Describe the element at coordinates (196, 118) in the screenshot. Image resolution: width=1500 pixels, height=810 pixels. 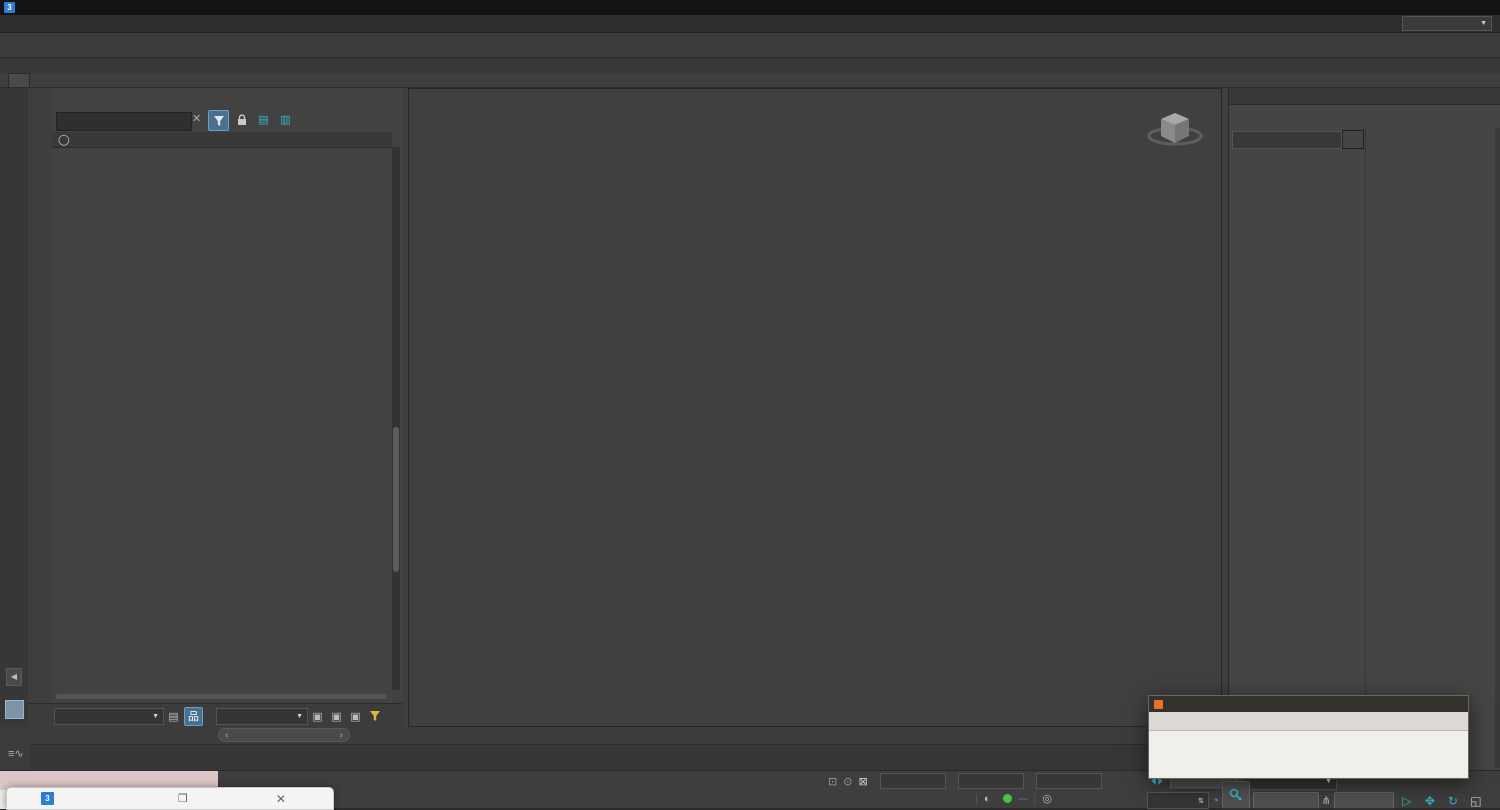
I see `clear-search-icon: ✕` at that location.